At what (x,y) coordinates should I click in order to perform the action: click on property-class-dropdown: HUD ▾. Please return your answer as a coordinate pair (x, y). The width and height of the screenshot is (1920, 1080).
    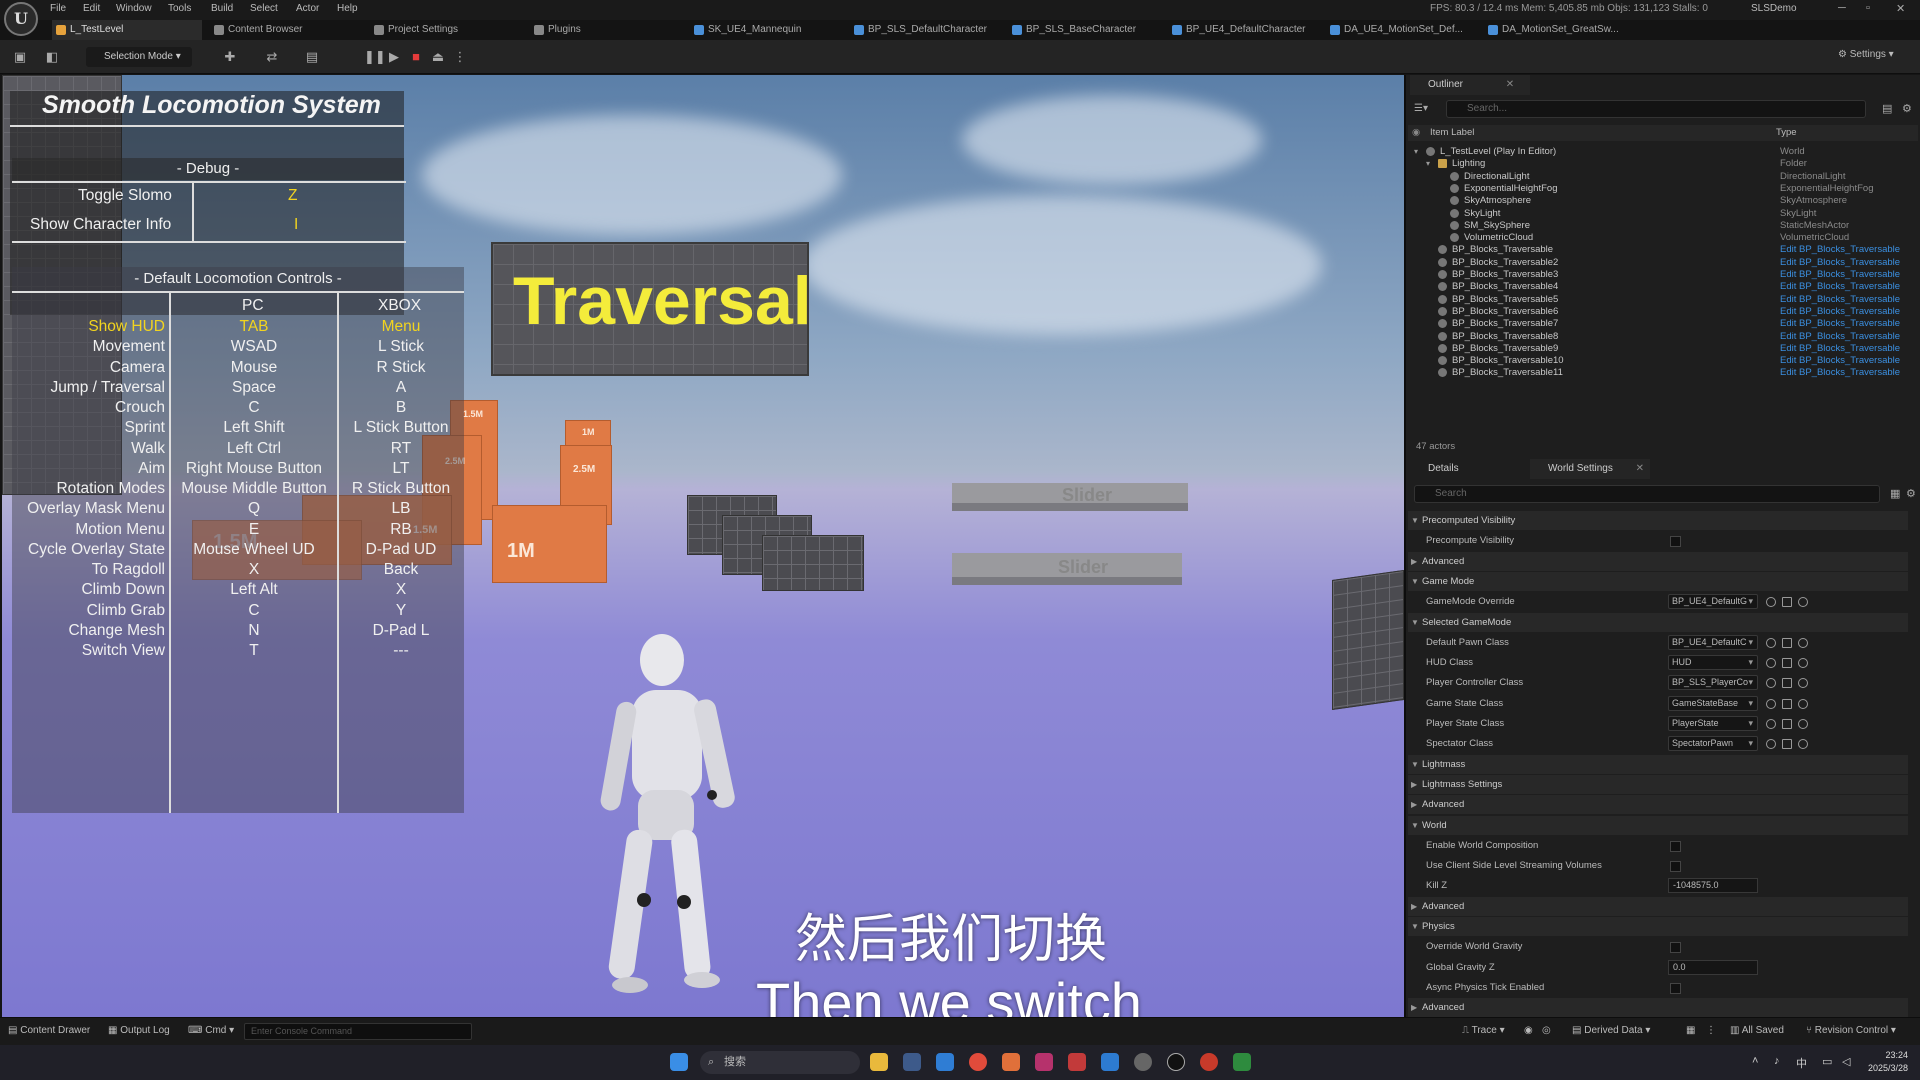
    Looking at the image, I should click on (1713, 663).